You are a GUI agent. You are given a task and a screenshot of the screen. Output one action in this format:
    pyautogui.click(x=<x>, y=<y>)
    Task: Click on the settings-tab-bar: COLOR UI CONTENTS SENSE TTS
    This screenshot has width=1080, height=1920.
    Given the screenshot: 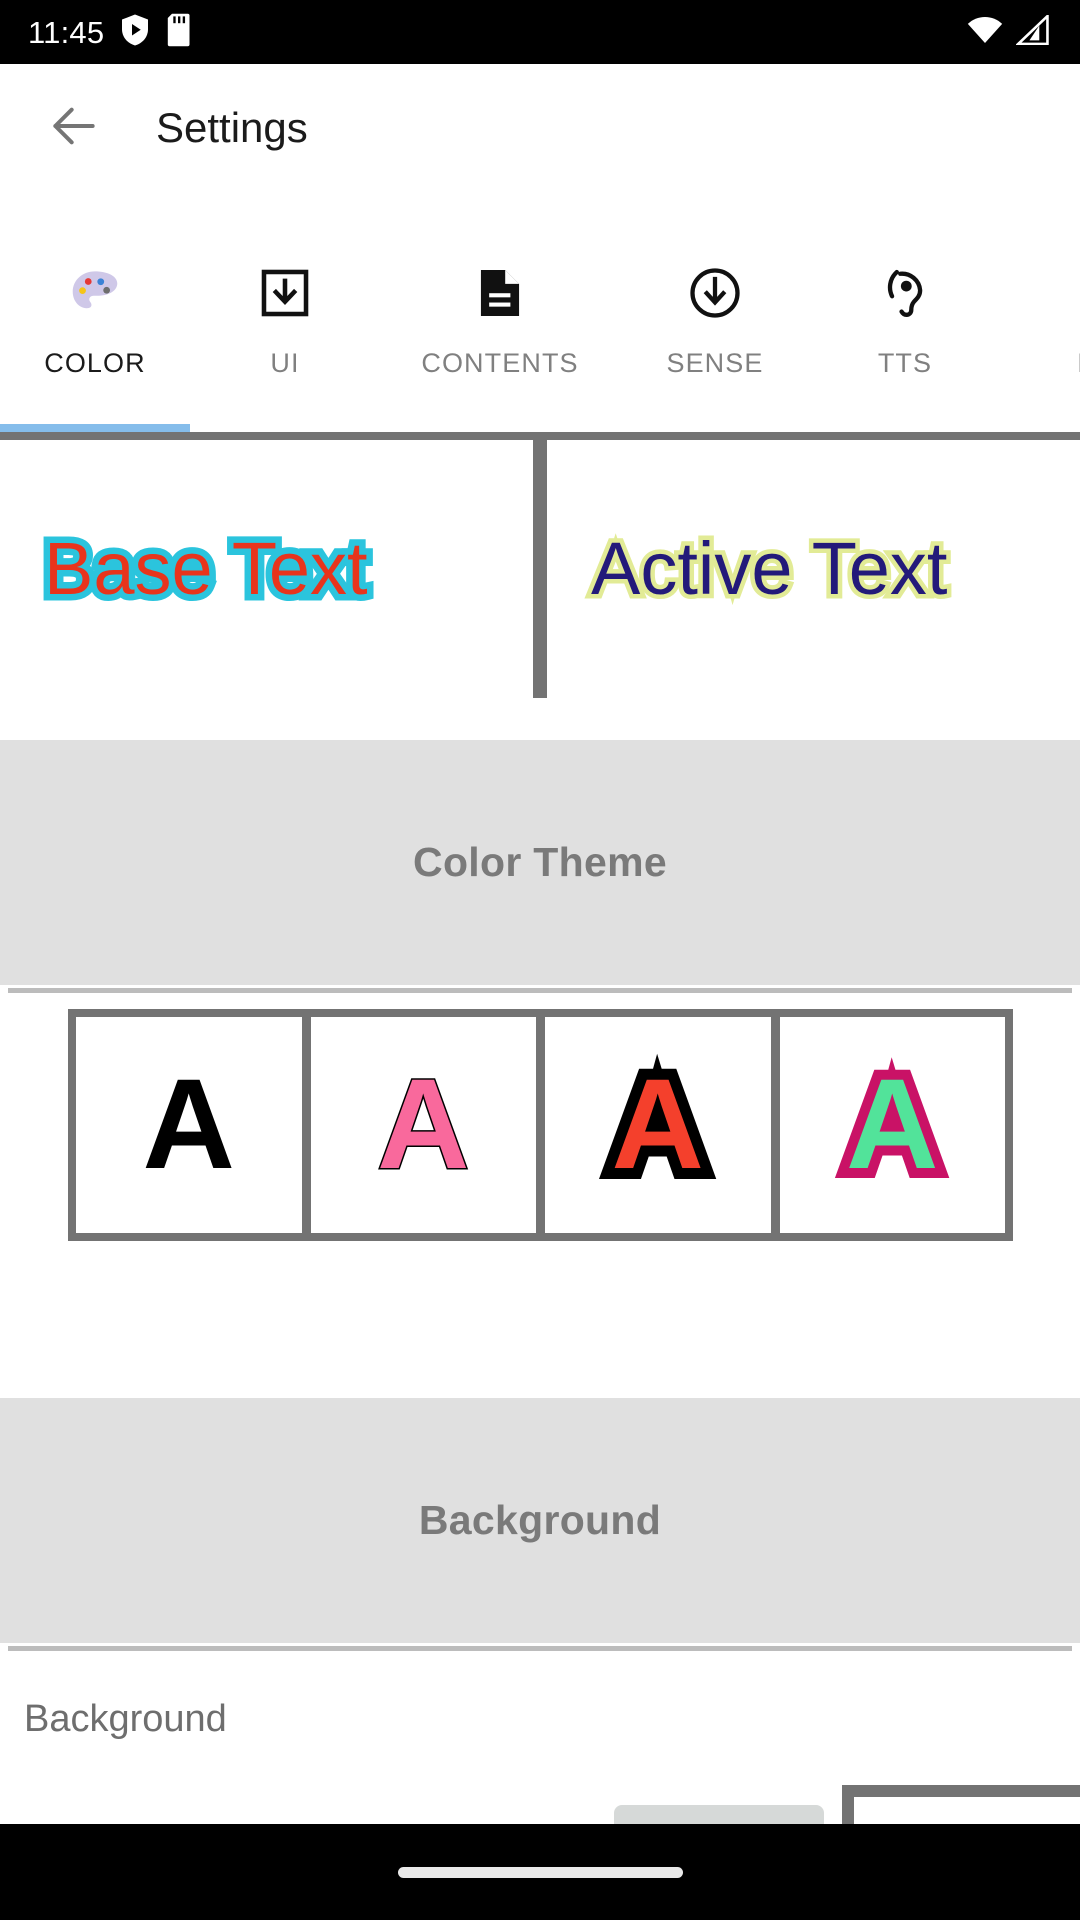 What is the action you would take?
    pyautogui.click(x=540, y=334)
    